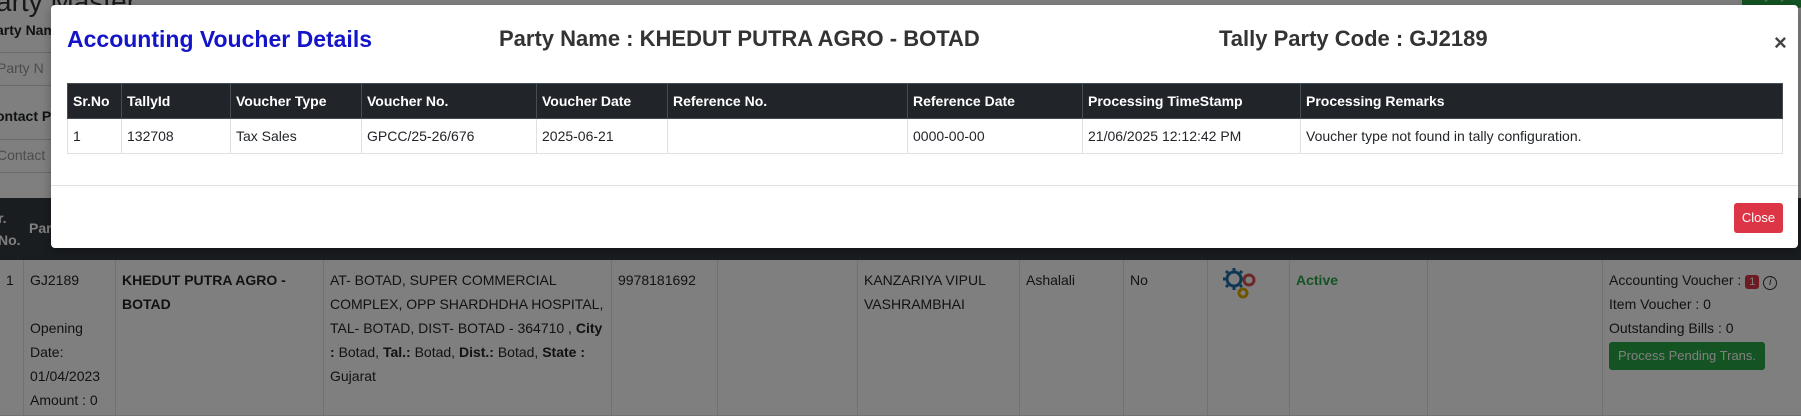  What do you see at coordinates (995, 101) in the screenshot?
I see `col-header-reference-date: Reference Date` at bounding box center [995, 101].